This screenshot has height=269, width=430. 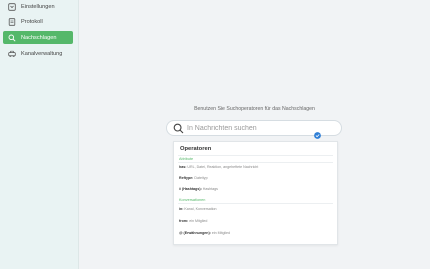 What do you see at coordinates (32, 21) in the screenshot?
I see `sidebar-item-label: Protokoll` at bounding box center [32, 21].